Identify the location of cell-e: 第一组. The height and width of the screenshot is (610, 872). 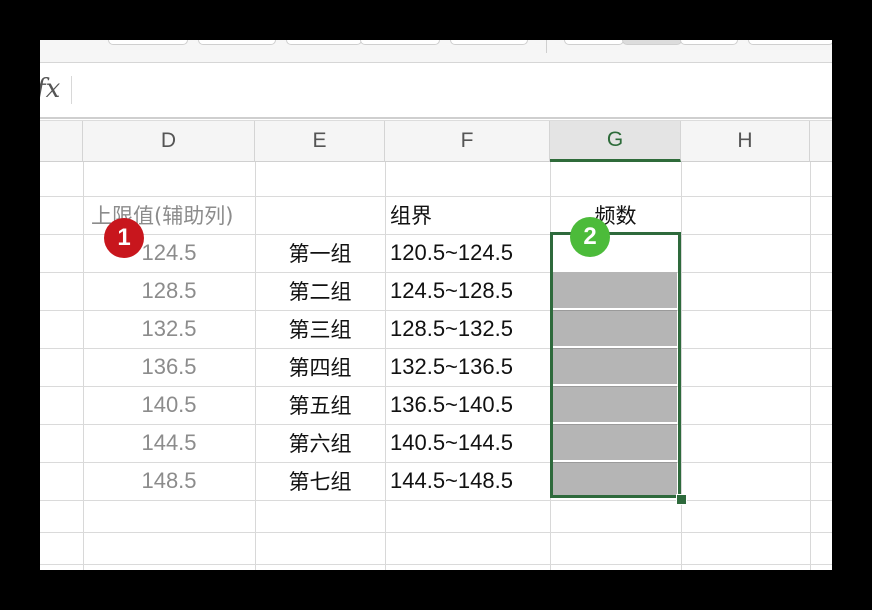
(320, 253).